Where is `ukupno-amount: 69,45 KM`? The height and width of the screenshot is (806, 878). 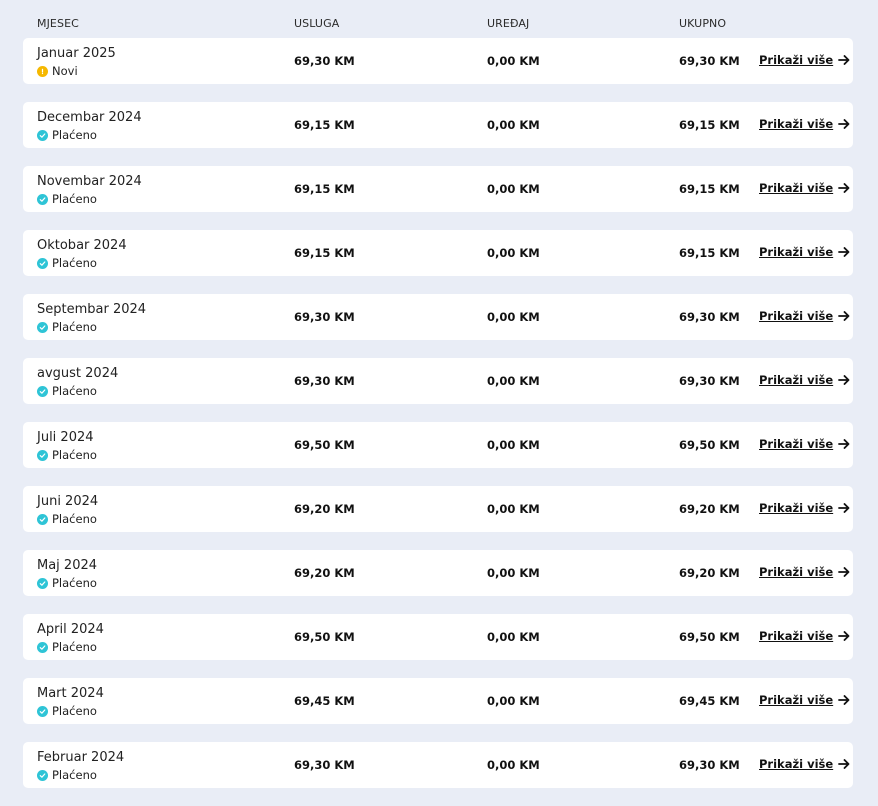
ukupno-amount: 69,45 KM is located at coordinates (709, 701).